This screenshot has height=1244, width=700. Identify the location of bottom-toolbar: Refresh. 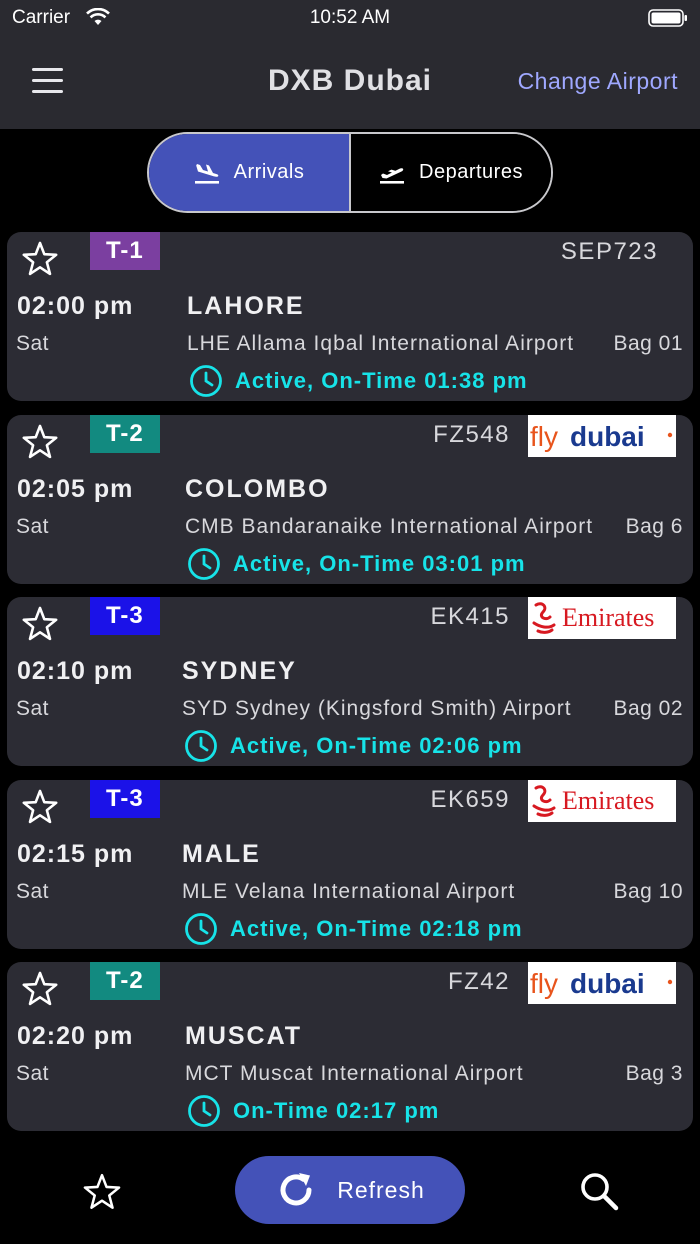
(350, 1192).